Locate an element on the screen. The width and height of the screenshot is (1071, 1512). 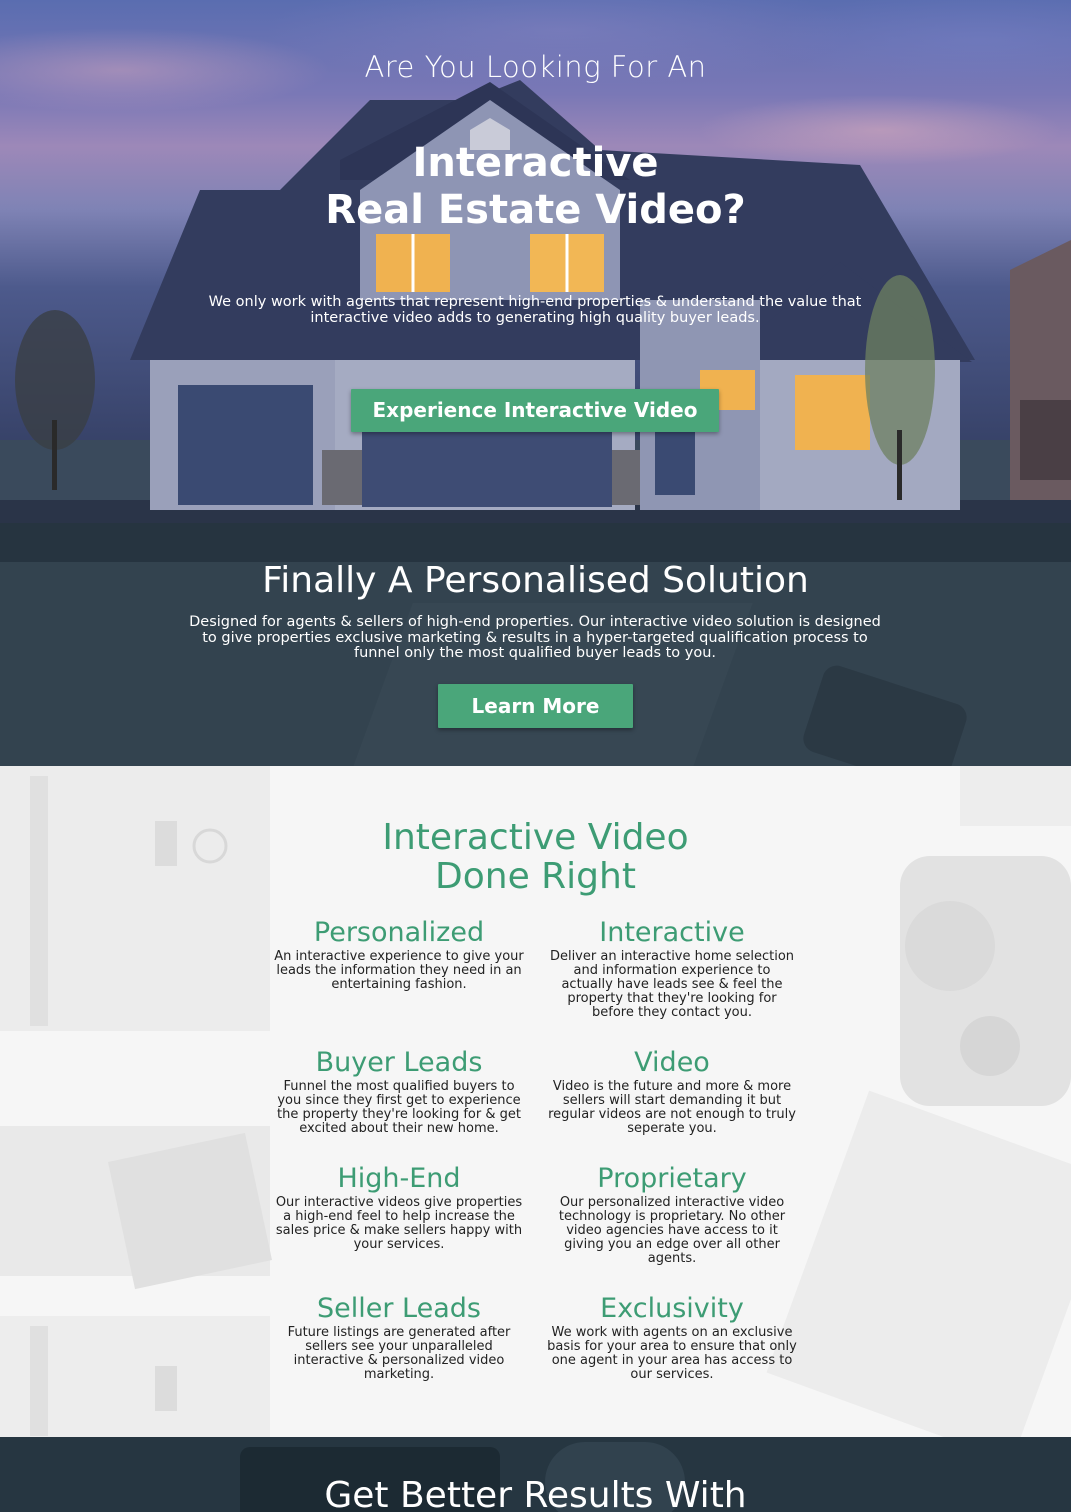
feature-title: High-End is located at coordinates (399, 1178).